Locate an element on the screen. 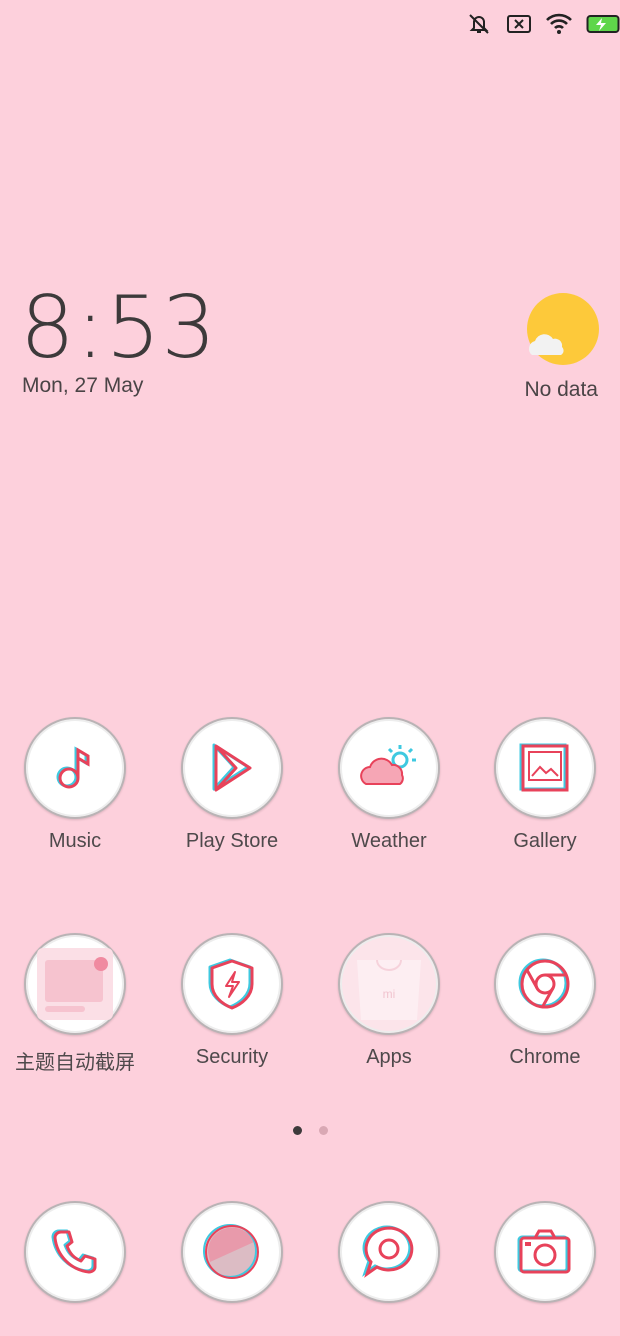  weather-status: No data is located at coordinates (561, 389).